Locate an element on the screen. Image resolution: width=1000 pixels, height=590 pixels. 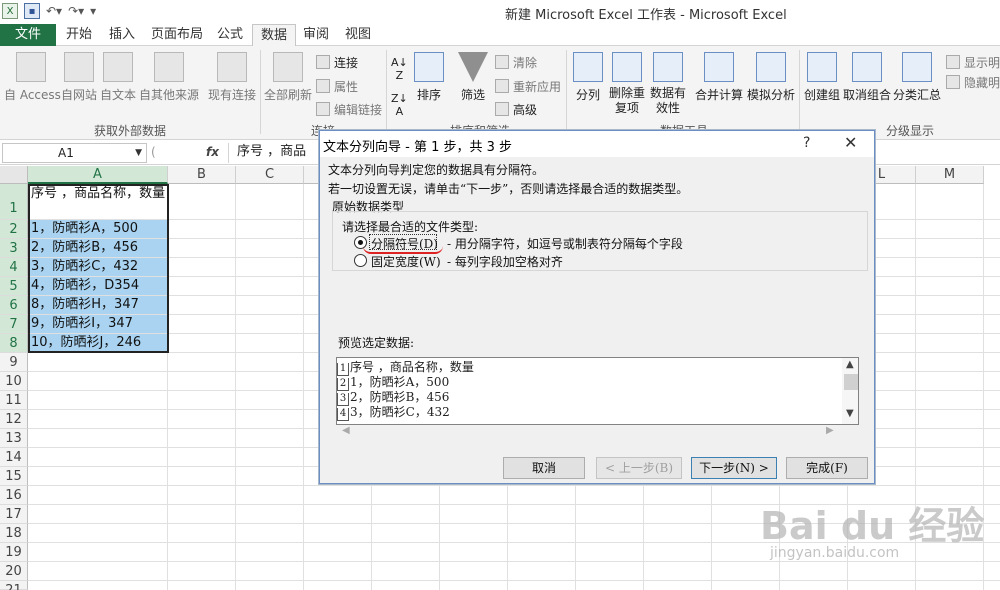
cell-a8: 10，防晒衫J，246 is located at coordinates (98, 343).